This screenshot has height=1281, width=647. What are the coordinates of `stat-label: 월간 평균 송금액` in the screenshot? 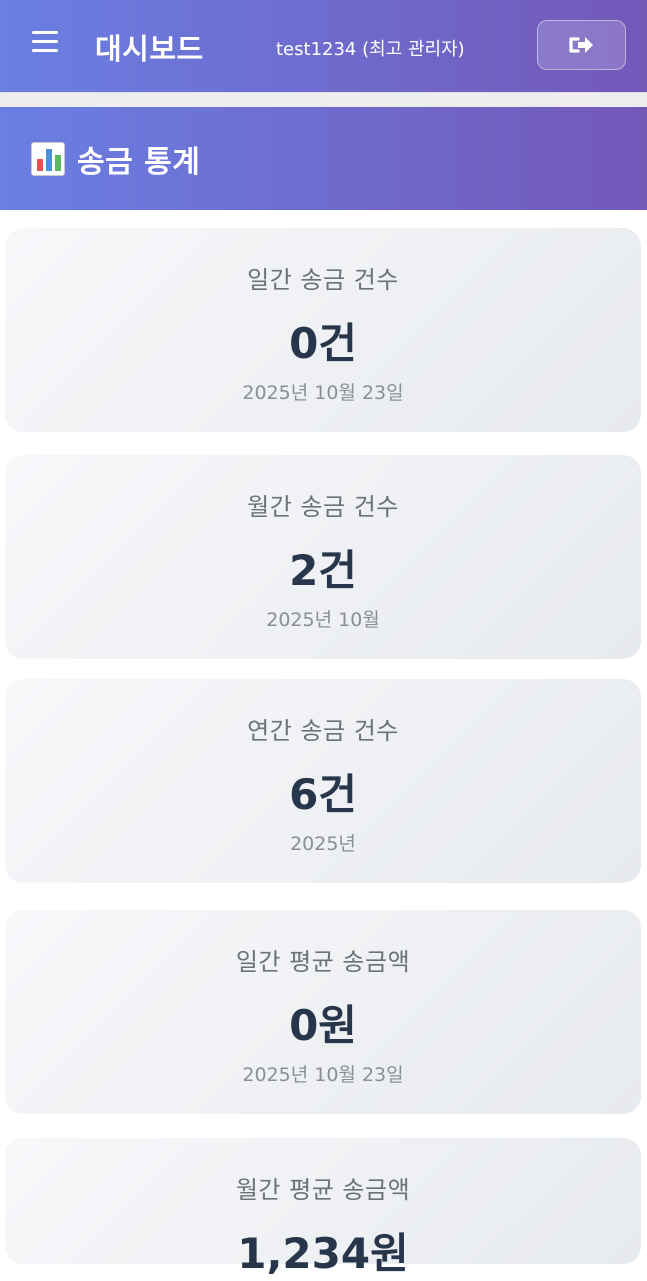 It's located at (323, 1190).